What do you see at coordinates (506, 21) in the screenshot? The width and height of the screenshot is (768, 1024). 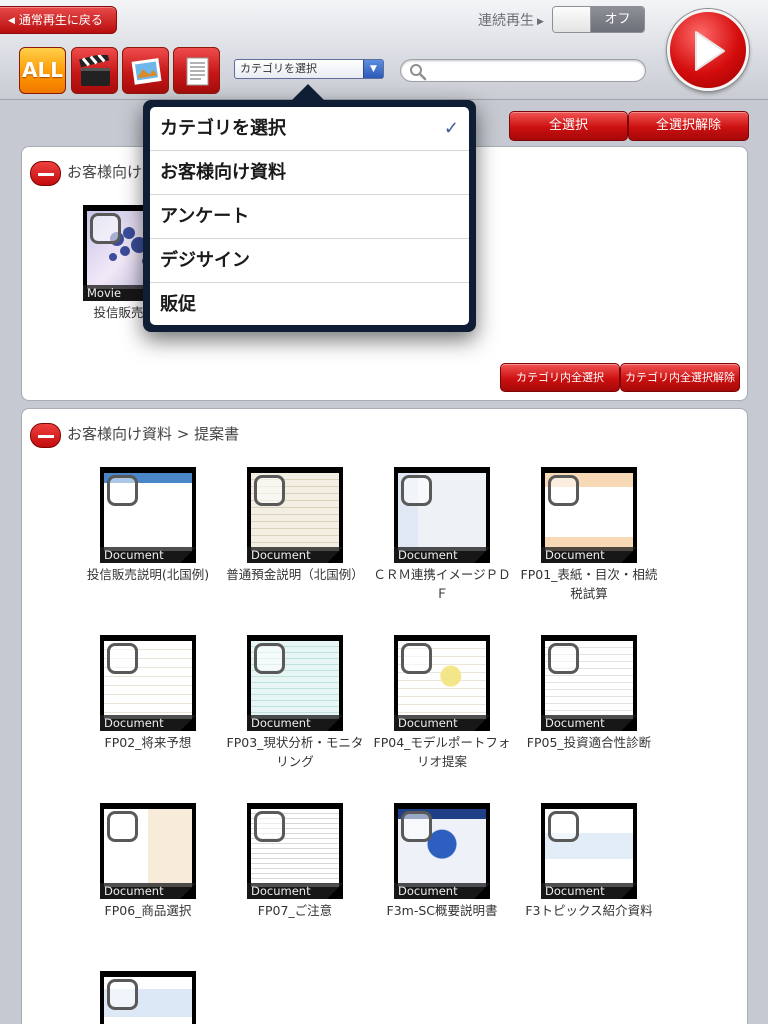 I see `continuous-play-text: 連続再生` at bounding box center [506, 21].